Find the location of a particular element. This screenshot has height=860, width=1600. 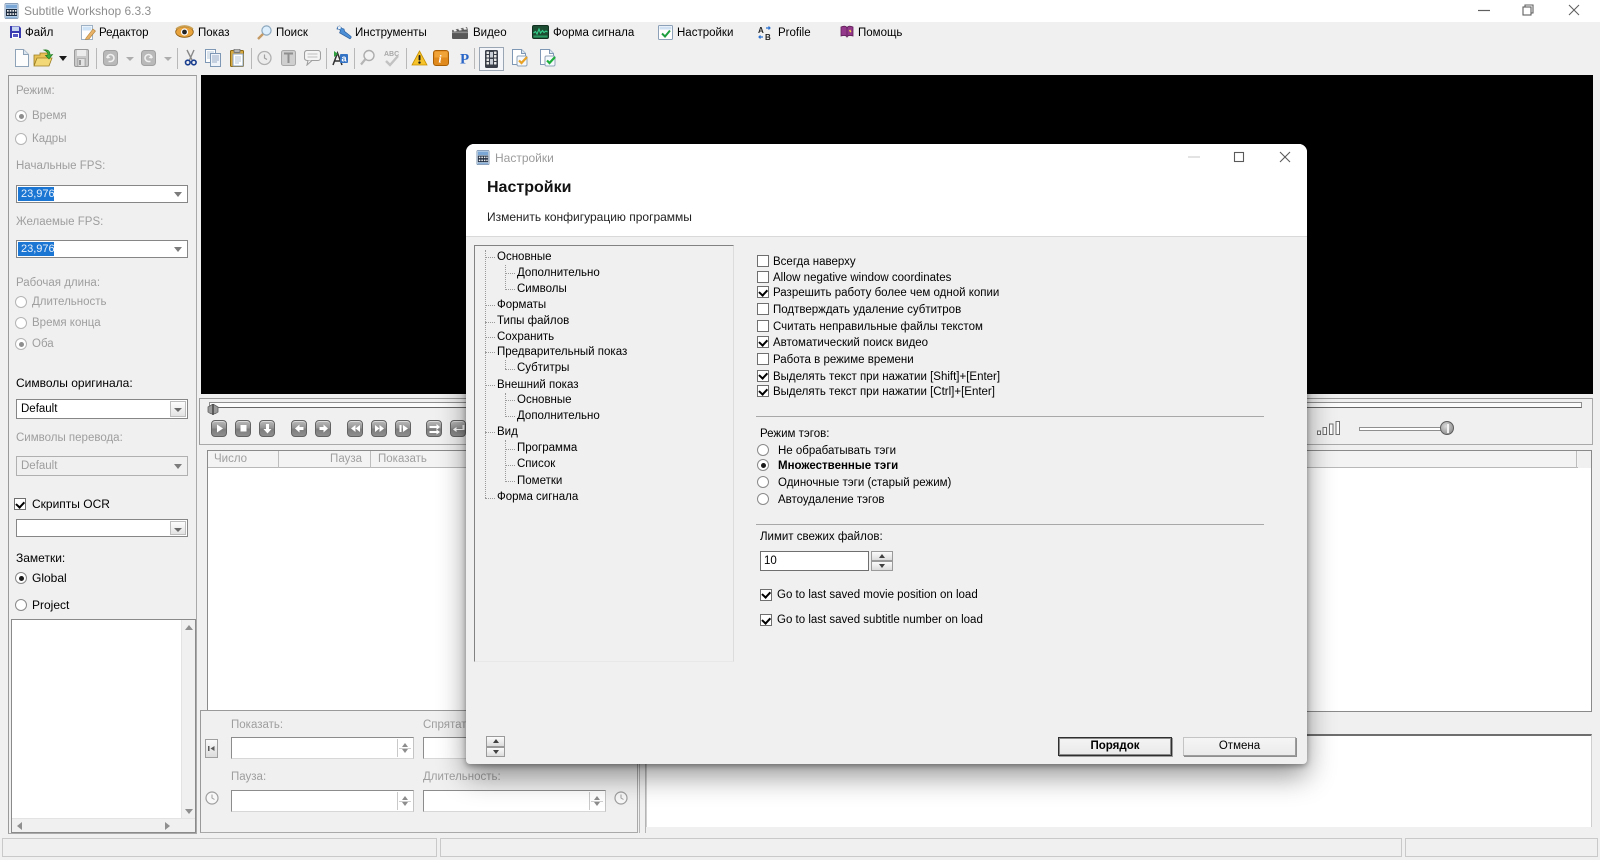

svg-text: A is located at coordinates (761, 30).